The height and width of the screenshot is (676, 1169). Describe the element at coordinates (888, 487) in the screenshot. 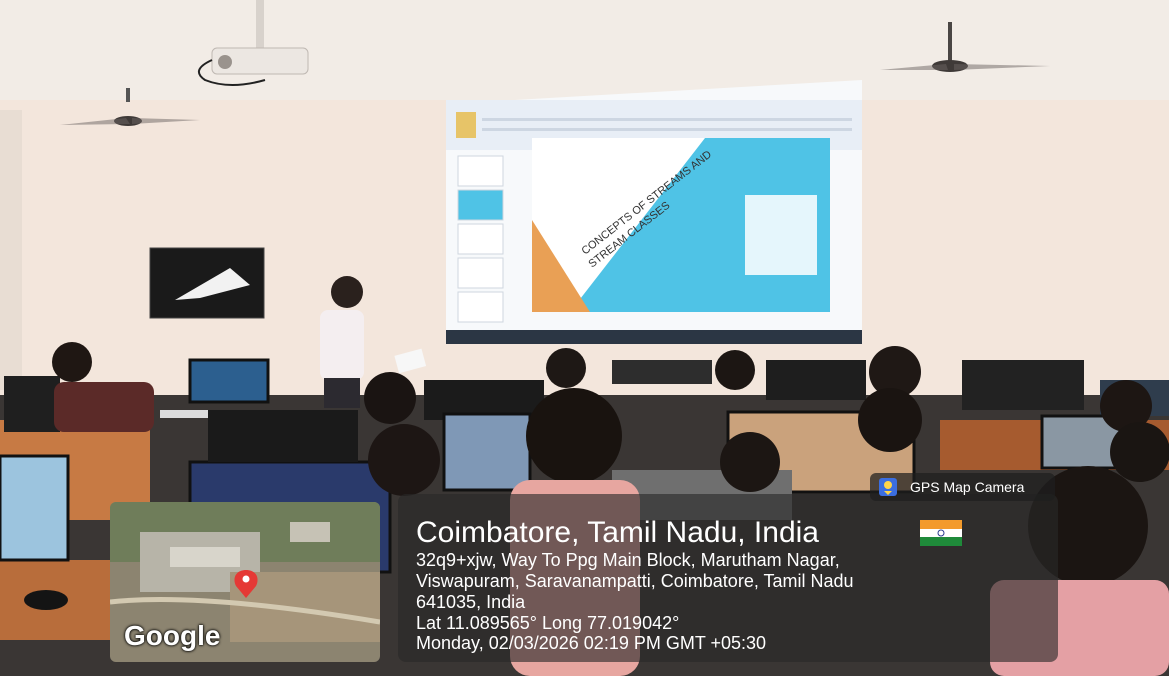

I see `map-pin-icon` at that location.